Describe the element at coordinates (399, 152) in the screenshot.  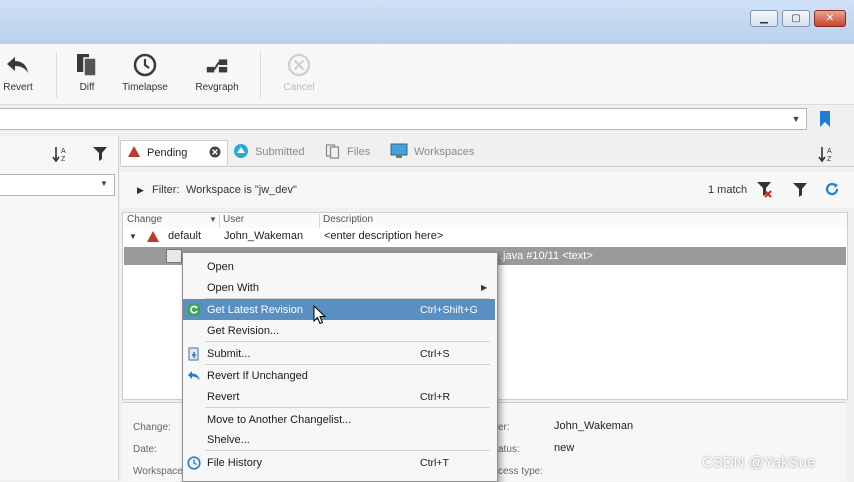
I see `monitor-icon` at that location.